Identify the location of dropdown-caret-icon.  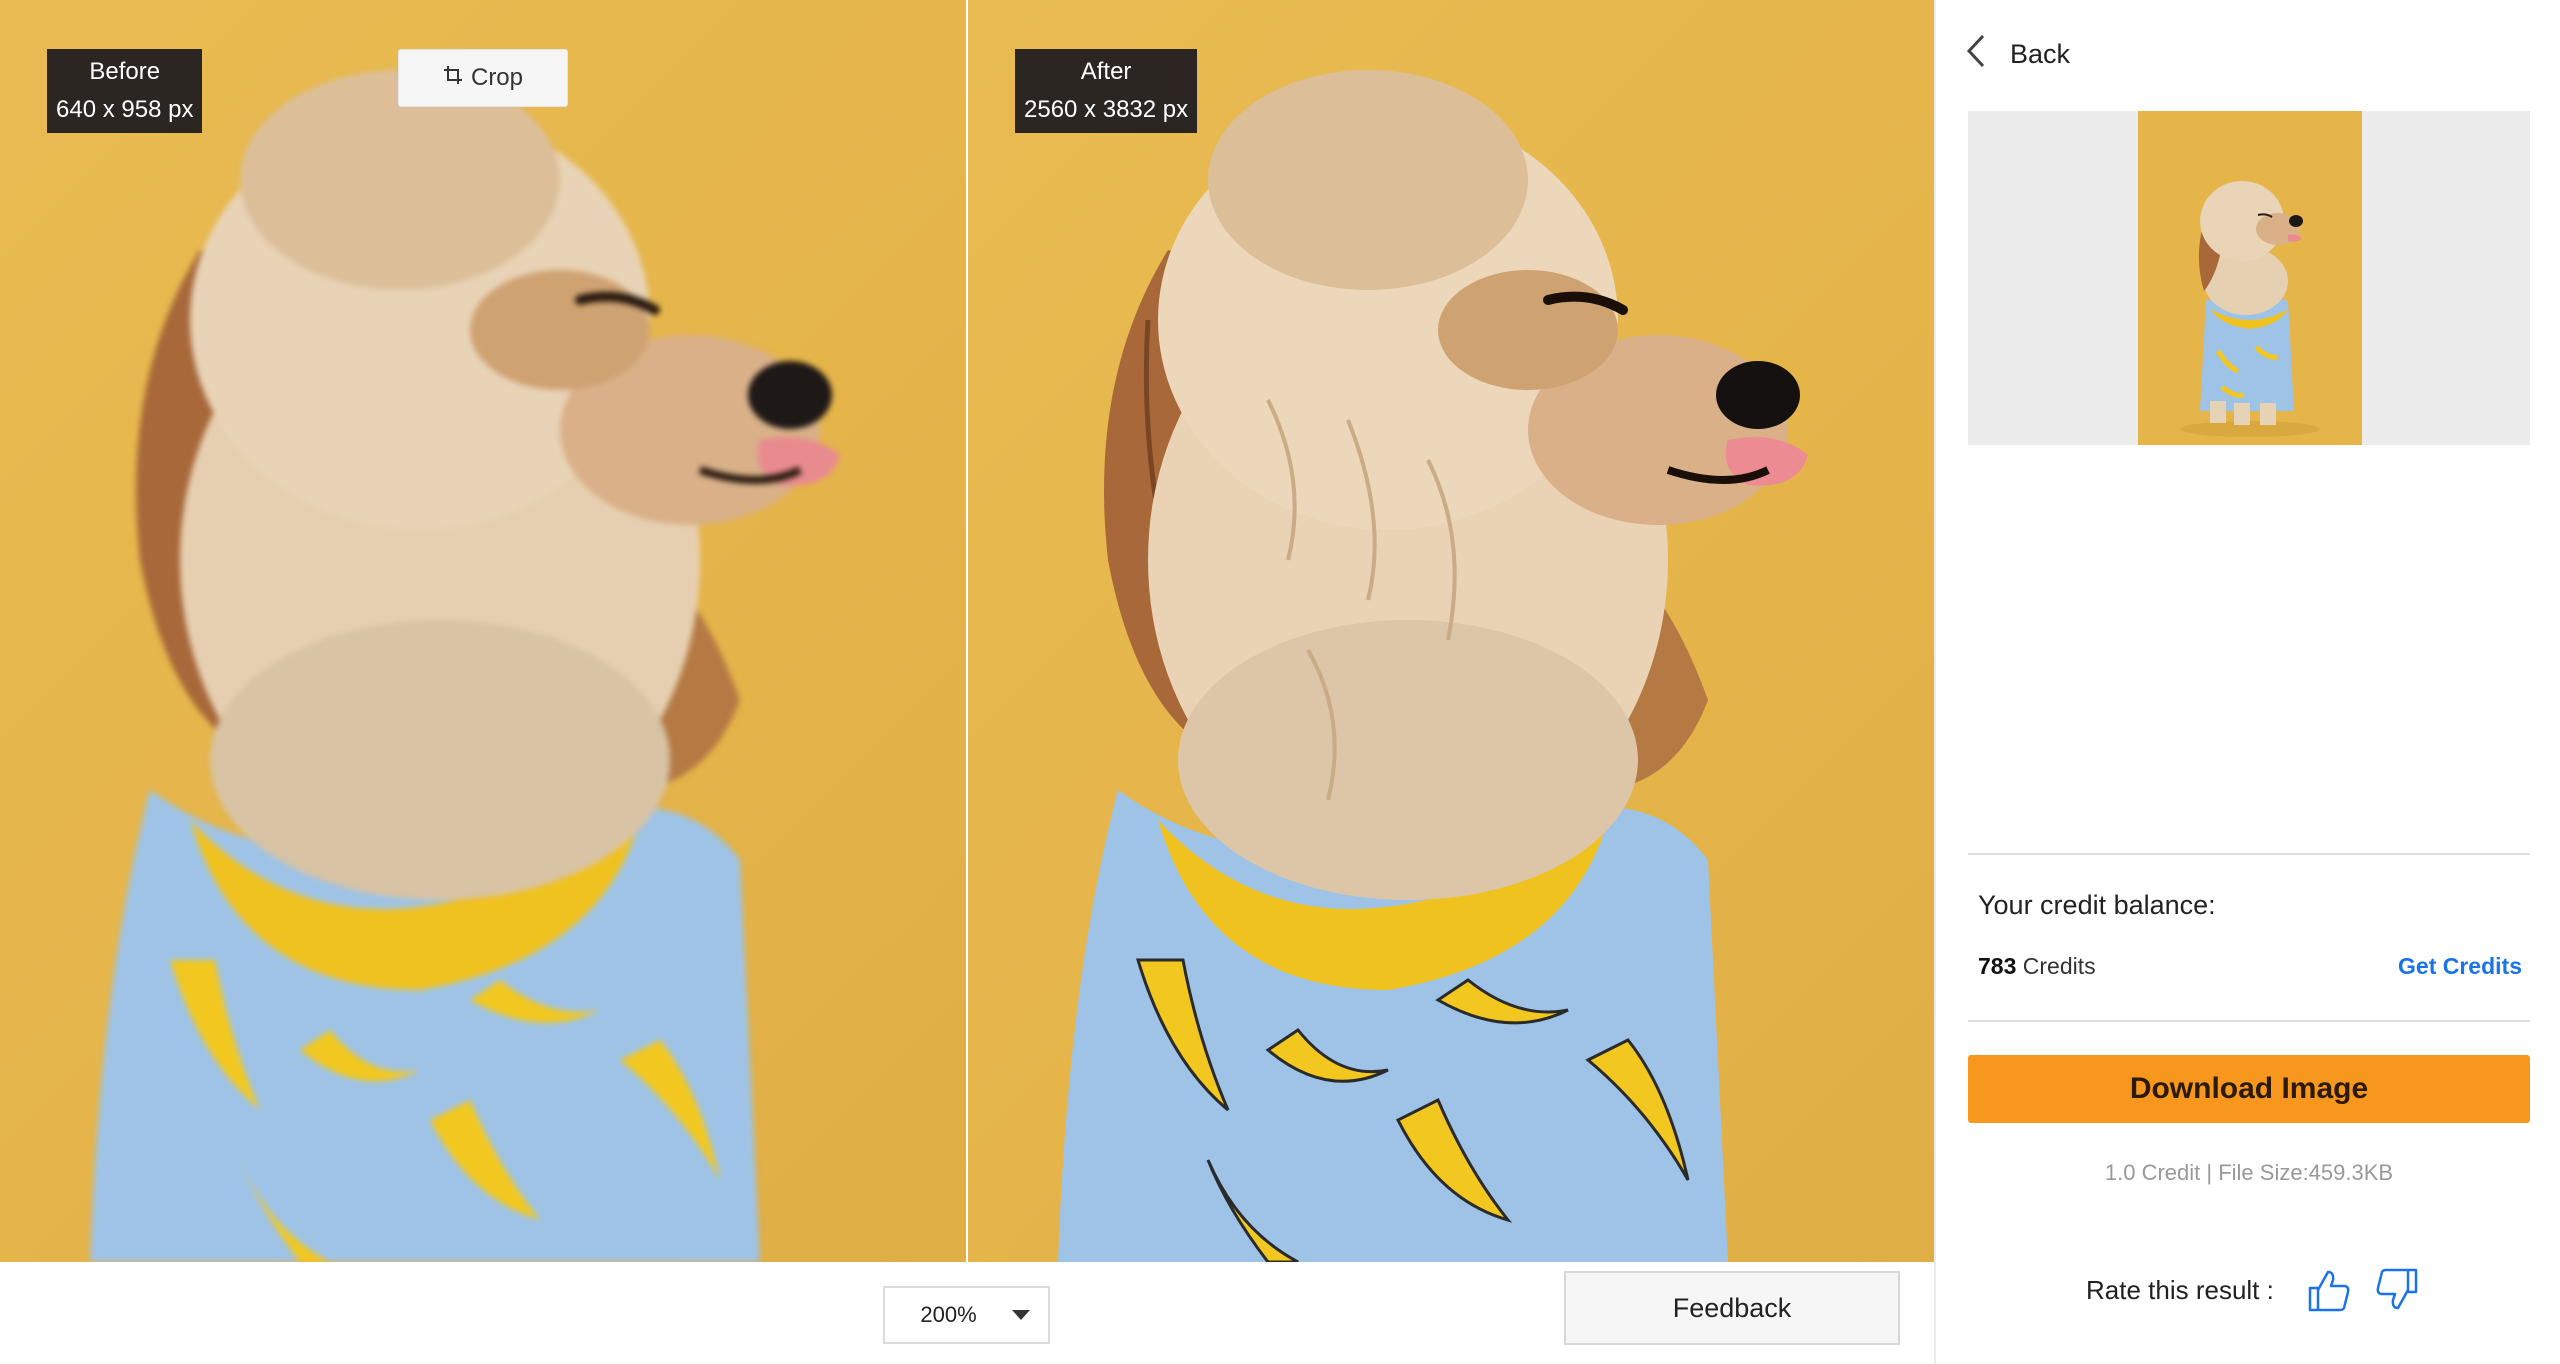
(1021, 1315).